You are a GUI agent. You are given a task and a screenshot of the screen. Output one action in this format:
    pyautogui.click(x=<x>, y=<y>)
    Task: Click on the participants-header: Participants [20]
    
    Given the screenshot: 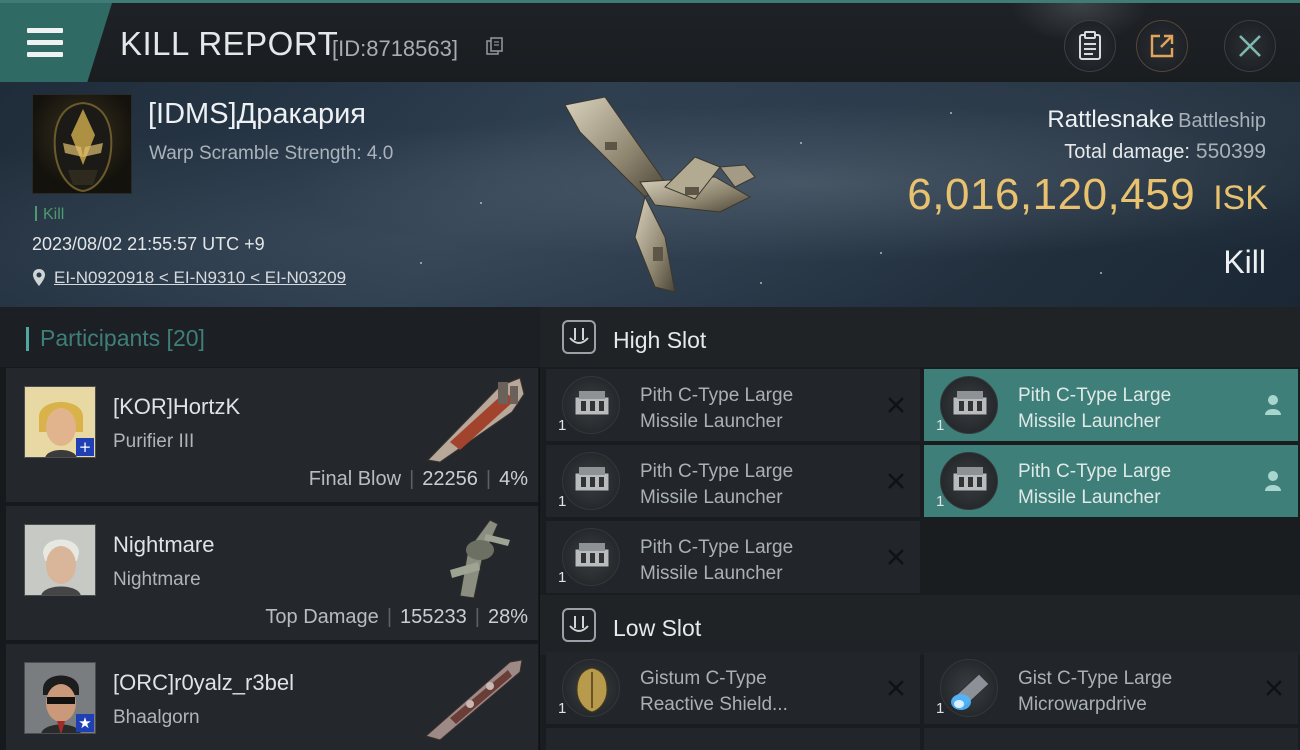 What is the action you would take?
    pyautogui.click(x=270, y=337)
    